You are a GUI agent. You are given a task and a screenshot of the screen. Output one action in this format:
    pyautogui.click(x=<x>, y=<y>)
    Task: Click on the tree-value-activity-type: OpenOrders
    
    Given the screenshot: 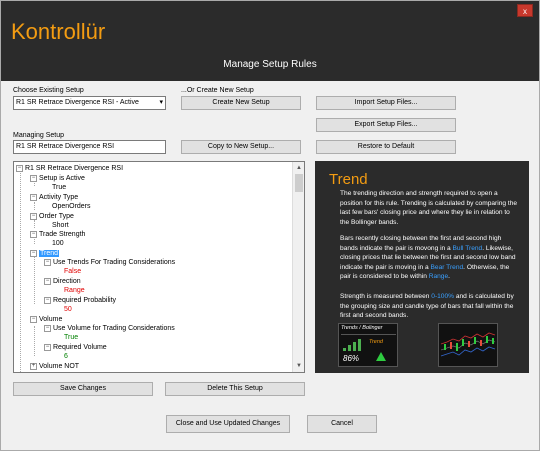 What is the action you would take?
    pyautogui.click(x=71, y=206)
    